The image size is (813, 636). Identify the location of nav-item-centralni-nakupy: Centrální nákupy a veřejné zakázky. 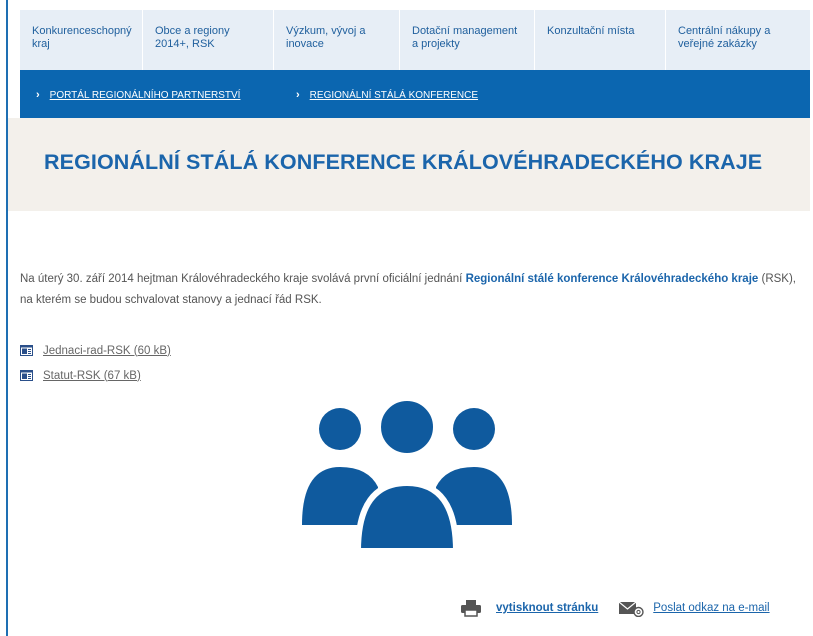
(738, 40).